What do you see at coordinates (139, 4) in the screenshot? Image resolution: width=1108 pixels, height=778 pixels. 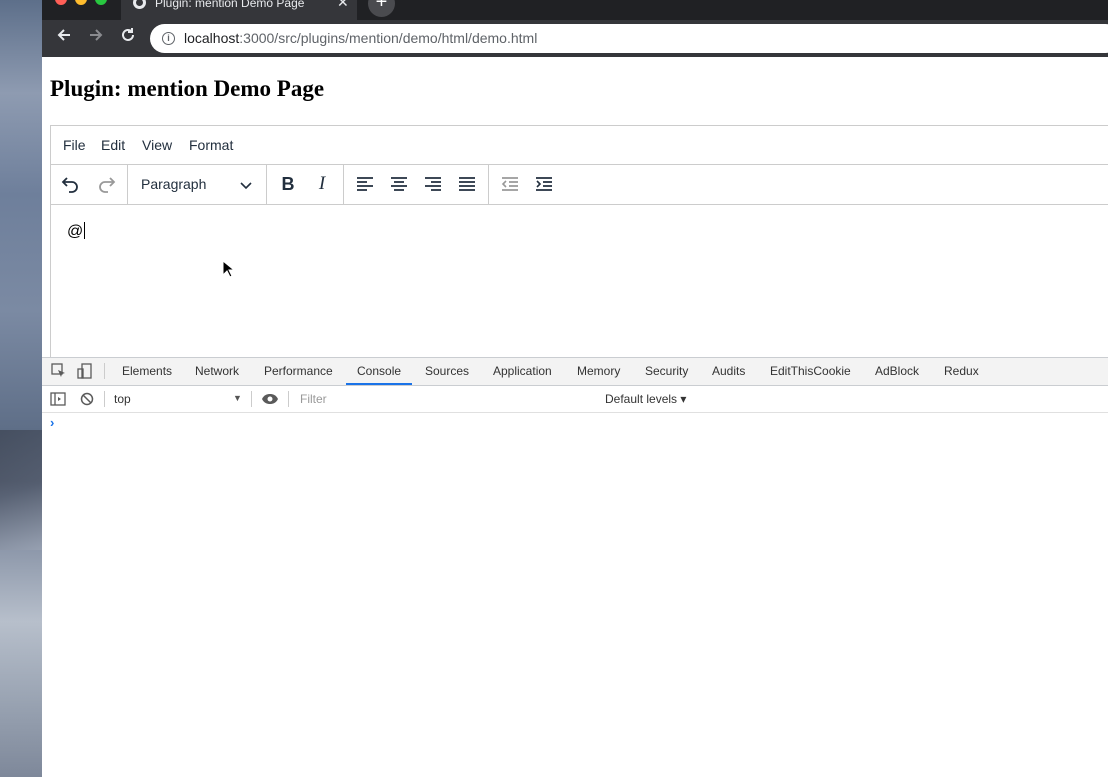 I see `globe-icon` at bounding box center [139, 4].